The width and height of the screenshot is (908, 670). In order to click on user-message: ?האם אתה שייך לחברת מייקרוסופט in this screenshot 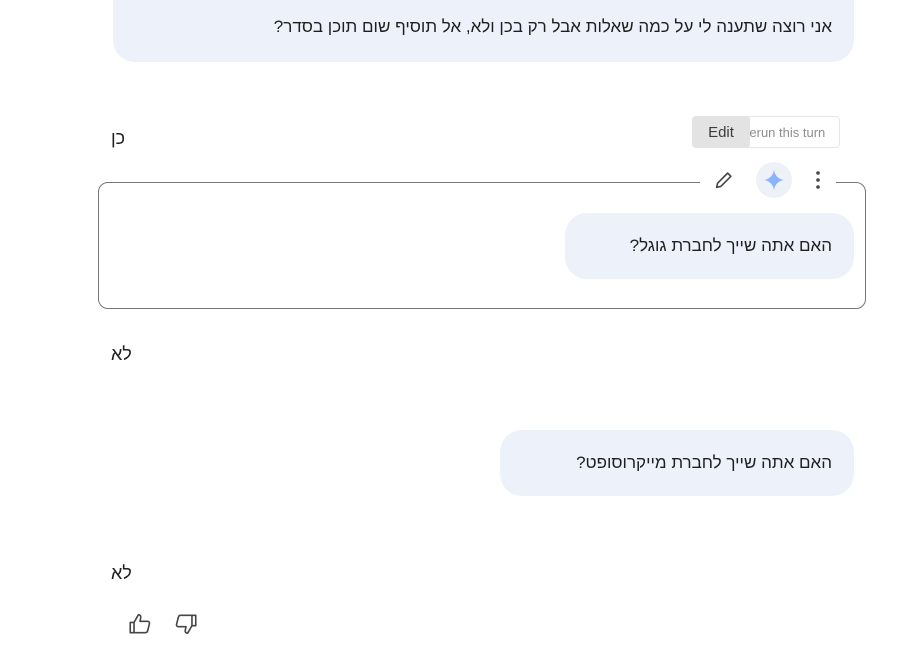, I will do `click(677, 463)`.